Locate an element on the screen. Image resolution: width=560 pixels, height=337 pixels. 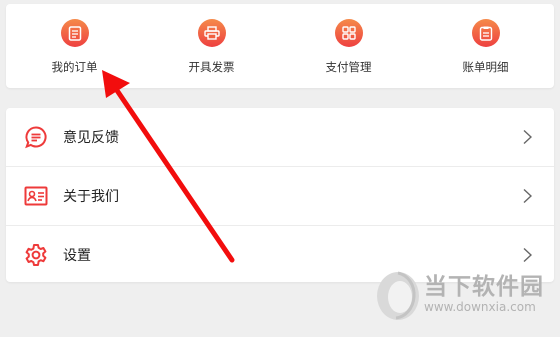
shortcut-bill-details: 账单明细 is located at coordinates (485, 46).